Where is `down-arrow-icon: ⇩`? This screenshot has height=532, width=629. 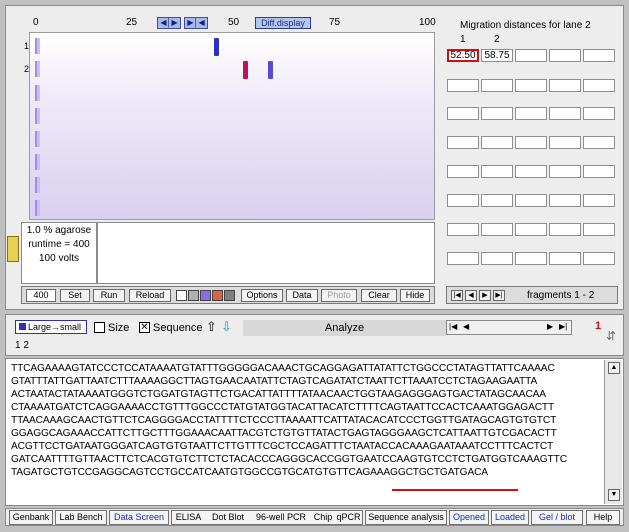
down-arrow-icon: ⇩ is located at coordinates (226, 327).